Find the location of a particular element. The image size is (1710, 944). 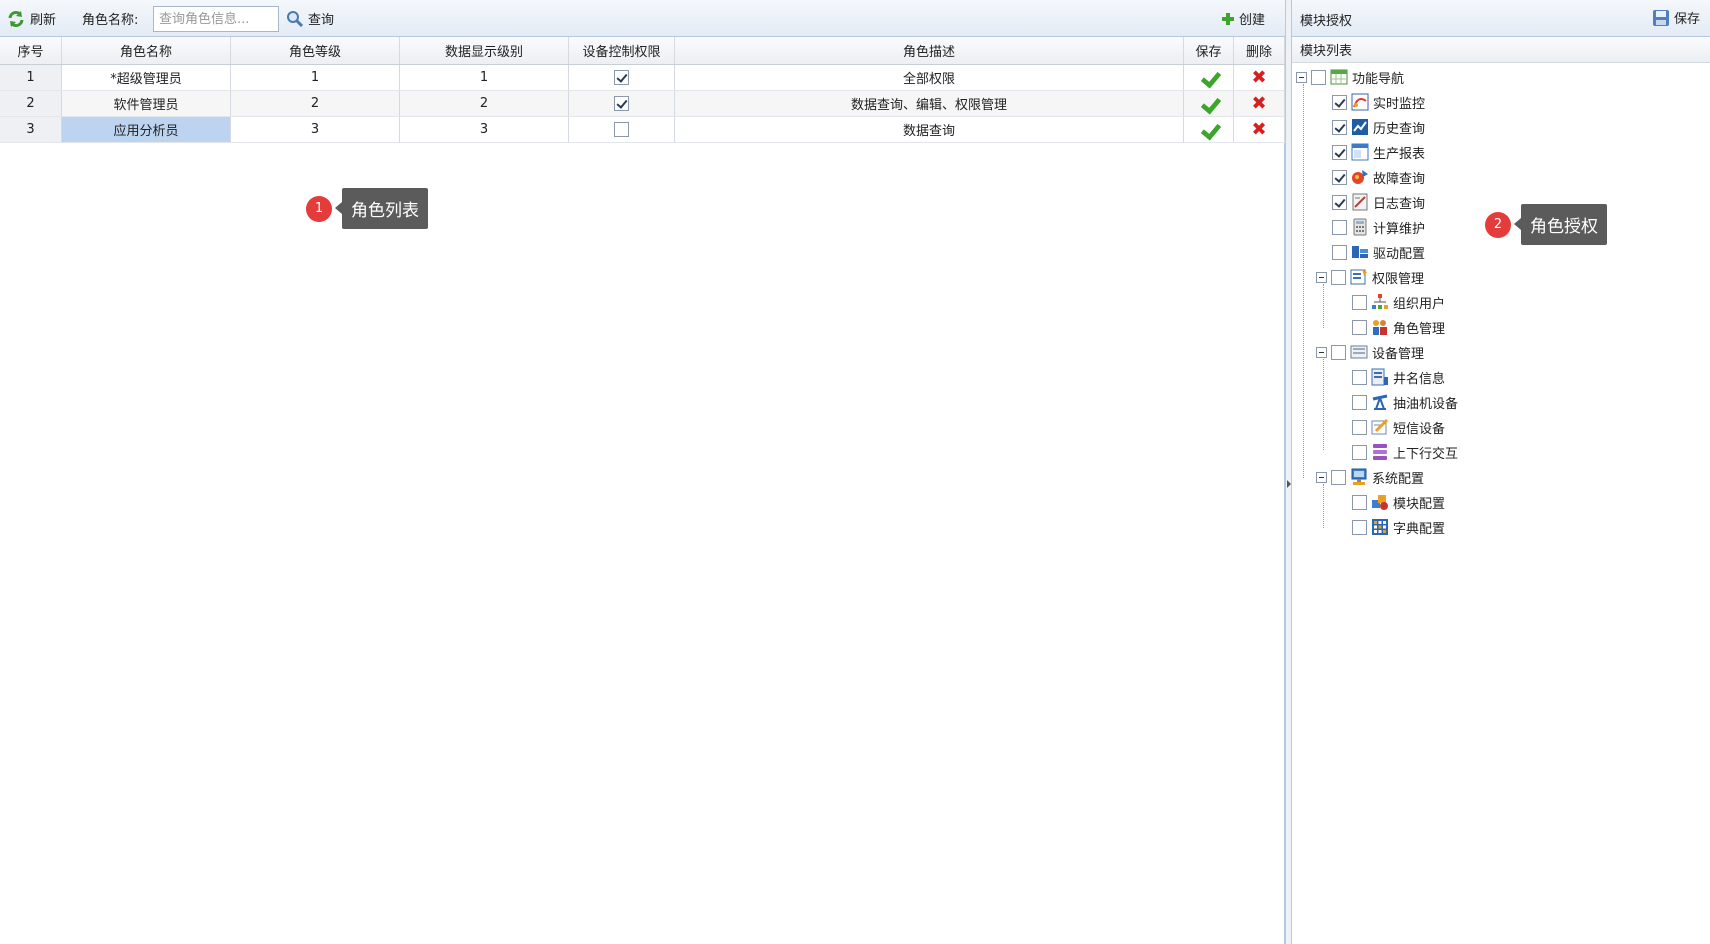

tree-label: 历史查询 is located at coordinates (1399, 129).